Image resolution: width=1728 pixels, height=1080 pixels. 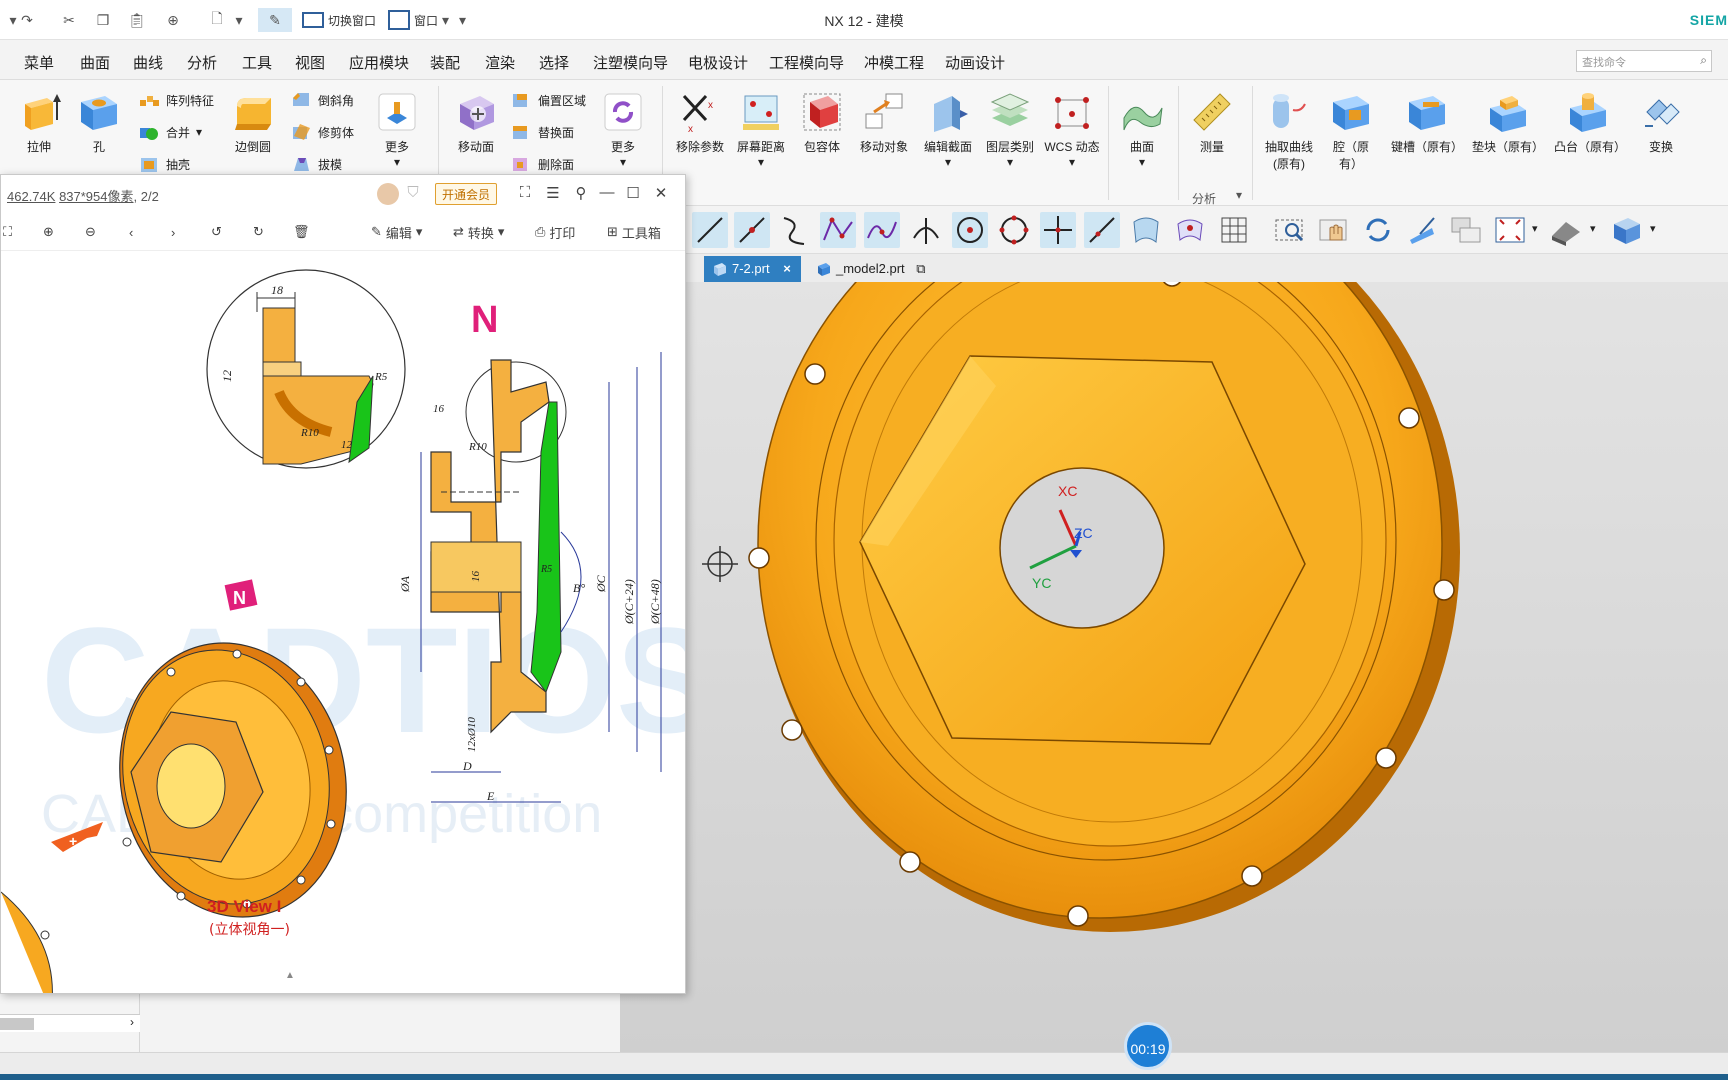 I want to click on convert-button: ⇄ 转换 ▾, so click(x=478, y=232).